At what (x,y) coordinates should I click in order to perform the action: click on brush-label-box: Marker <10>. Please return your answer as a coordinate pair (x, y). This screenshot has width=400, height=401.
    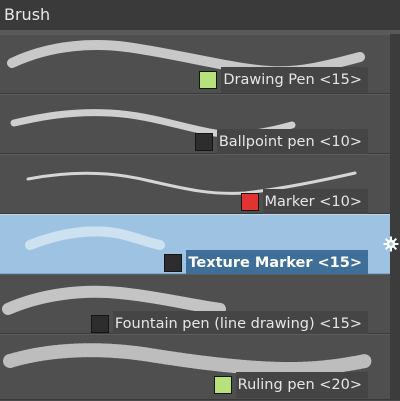
    Looking at the image, I should click on (304, 202).